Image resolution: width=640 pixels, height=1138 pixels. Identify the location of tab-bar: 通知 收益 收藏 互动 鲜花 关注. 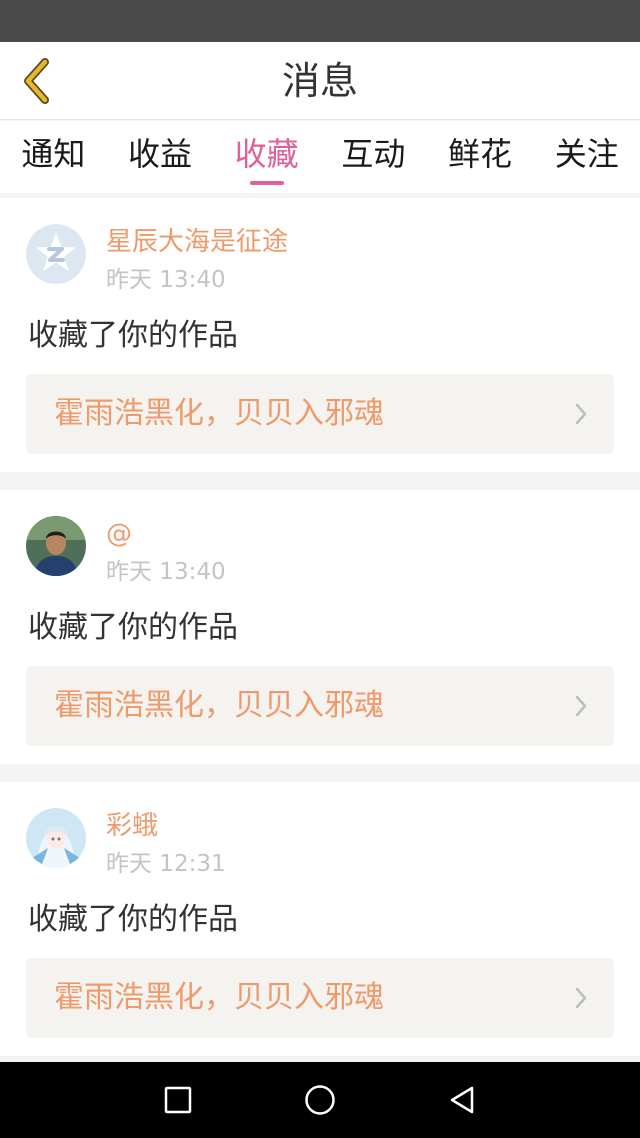
(320, 157).